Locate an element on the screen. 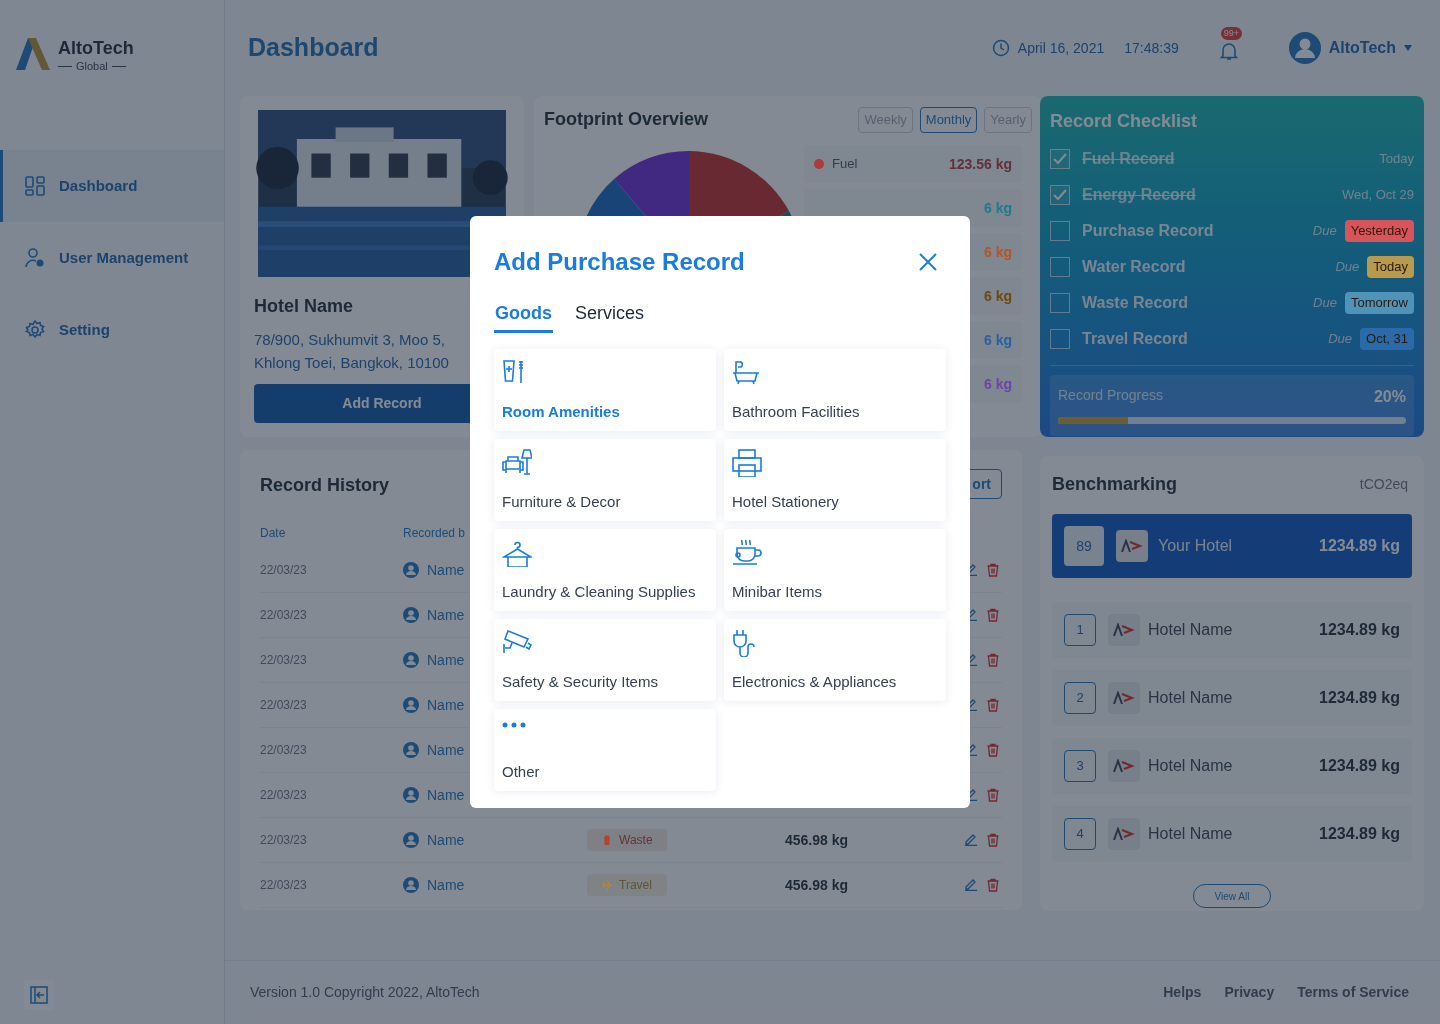  column-header: Date is located at coordinates (273, 533).